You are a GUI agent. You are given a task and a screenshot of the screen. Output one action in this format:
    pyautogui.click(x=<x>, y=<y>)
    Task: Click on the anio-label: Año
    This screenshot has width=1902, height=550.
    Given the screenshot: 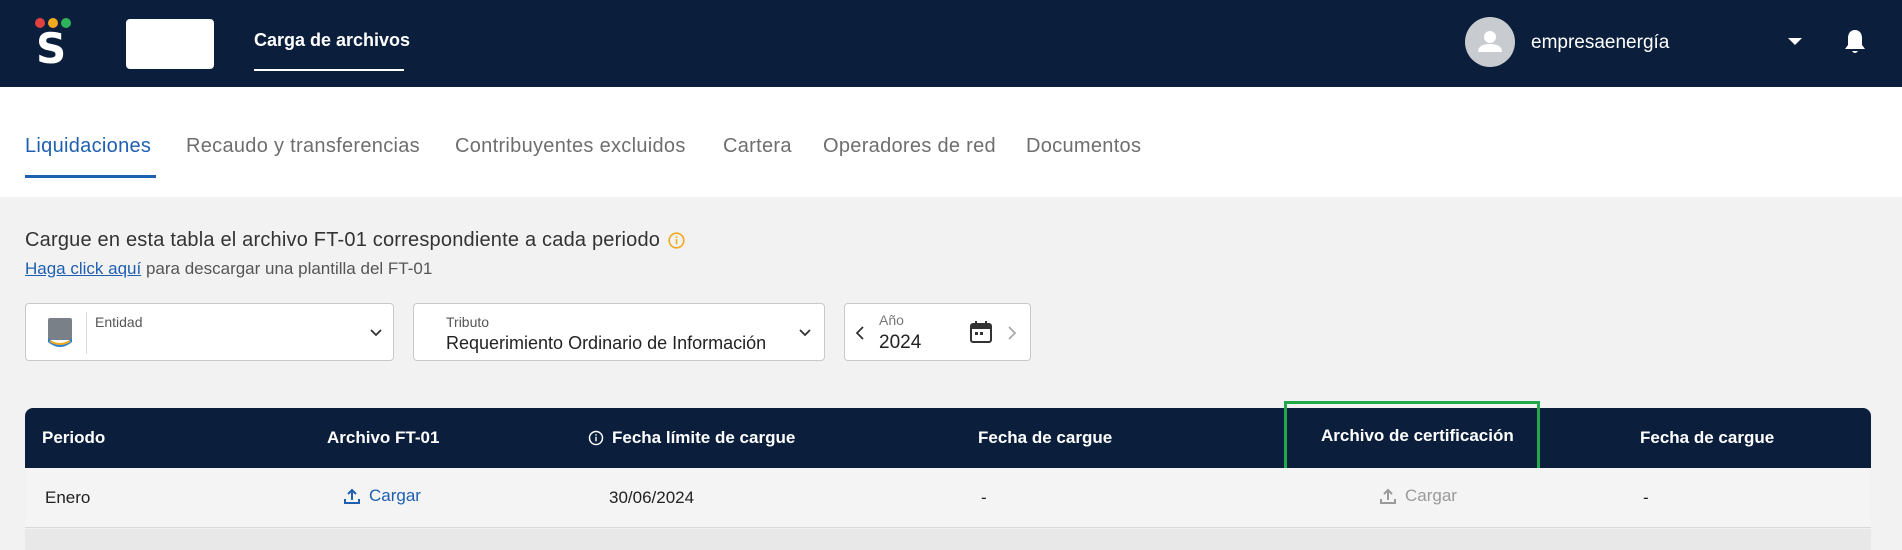 What is the action you would take?
    pyautogui.click(x=891, y=320)
    